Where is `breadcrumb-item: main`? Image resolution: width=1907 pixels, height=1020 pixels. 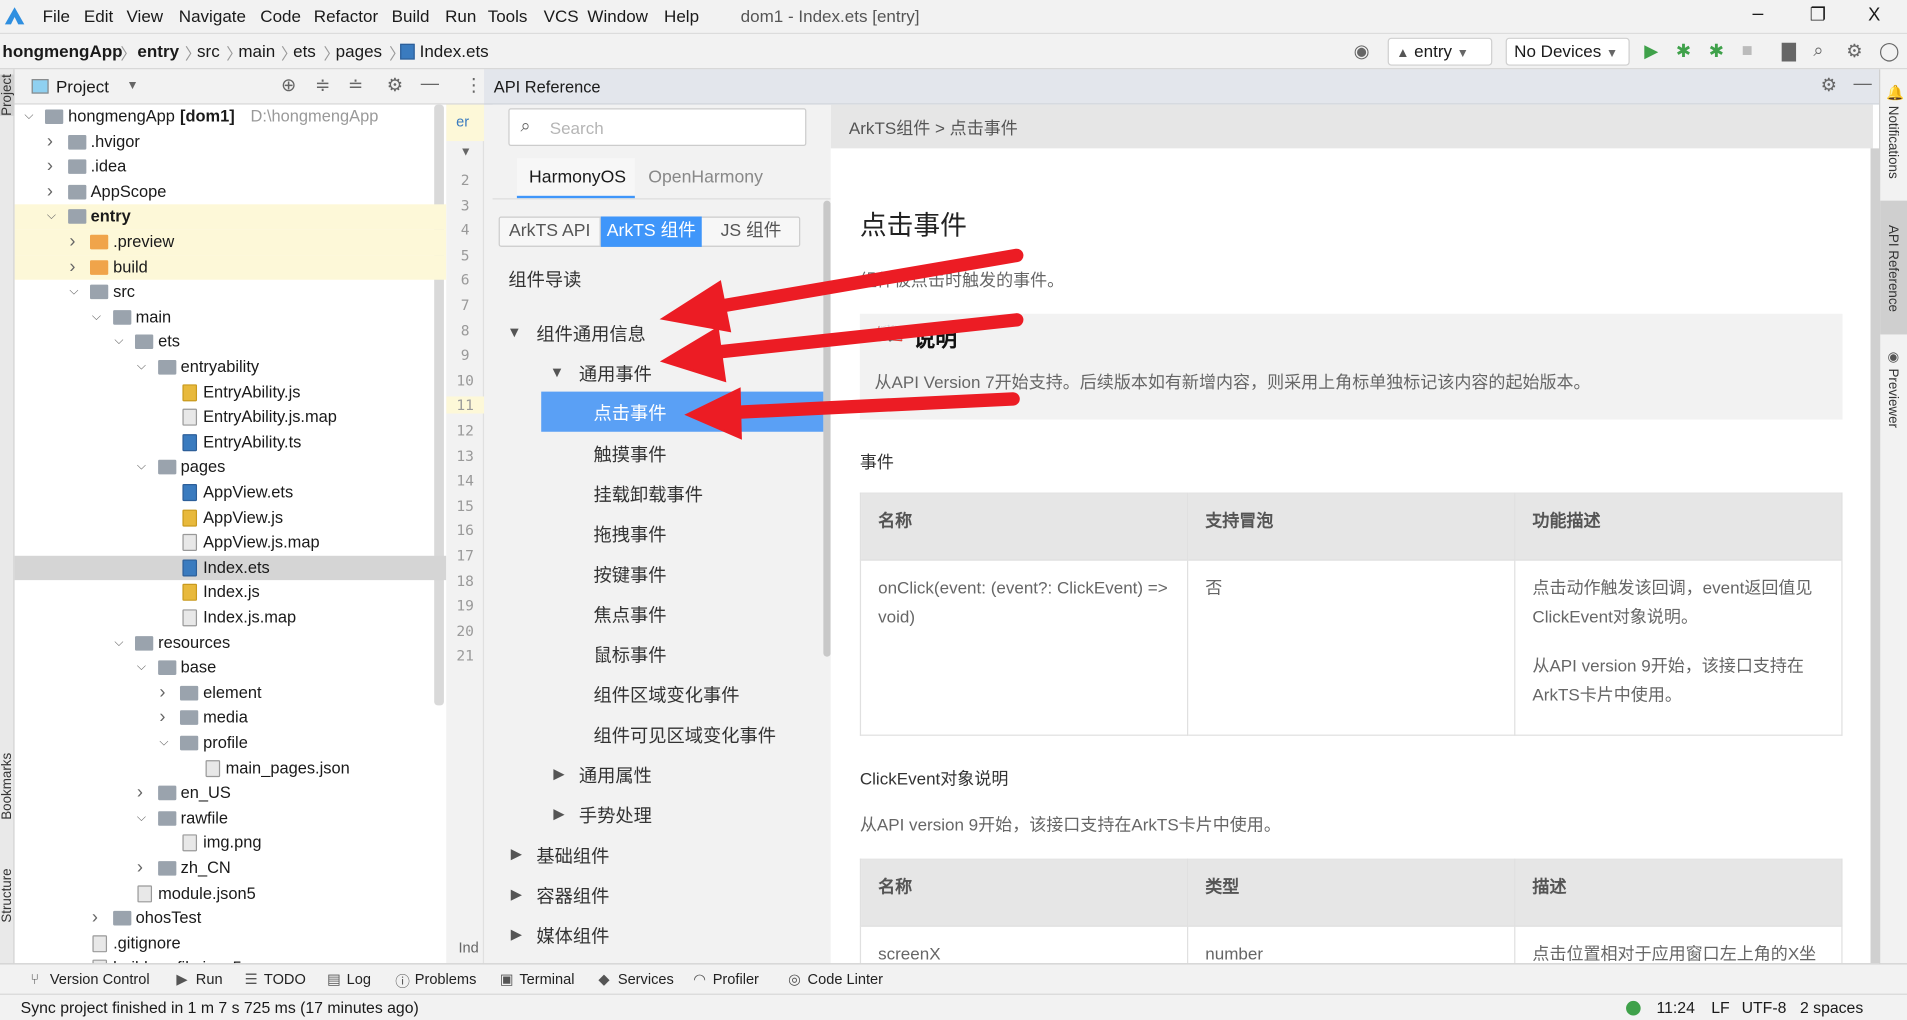
breadcrumb-item: main is located at coordinates (256, 50).